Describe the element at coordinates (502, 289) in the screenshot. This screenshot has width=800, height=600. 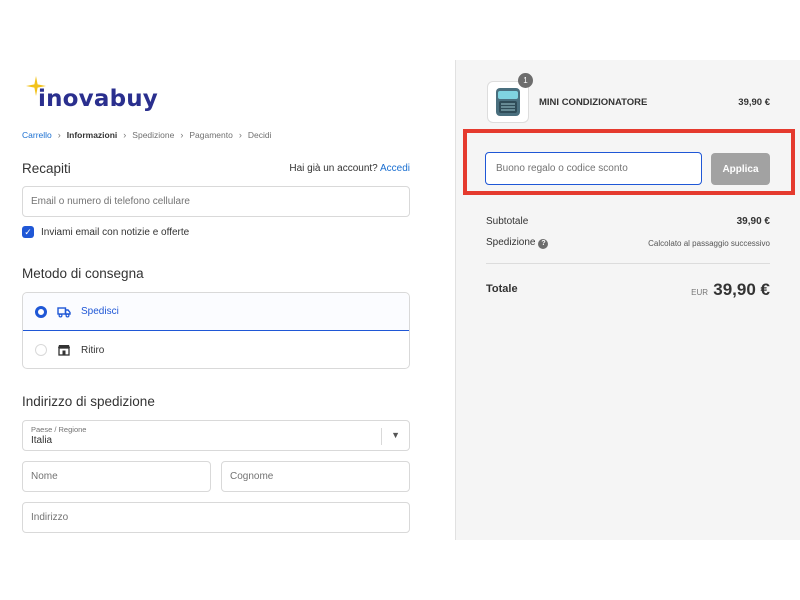
I see `total-label: Totale` at that location.